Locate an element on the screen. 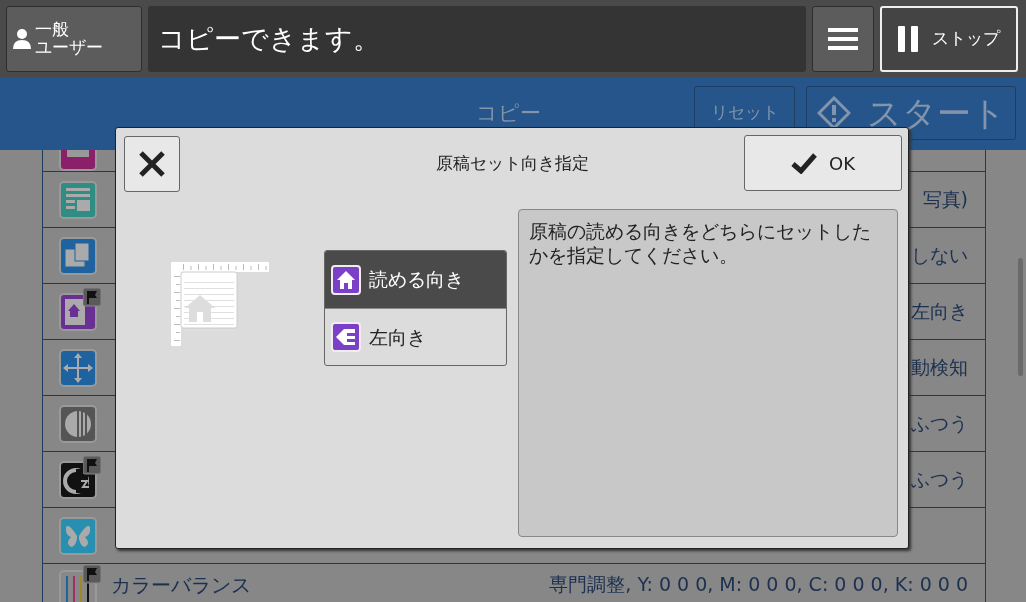  user-icon is located at coordinates (22, 39).